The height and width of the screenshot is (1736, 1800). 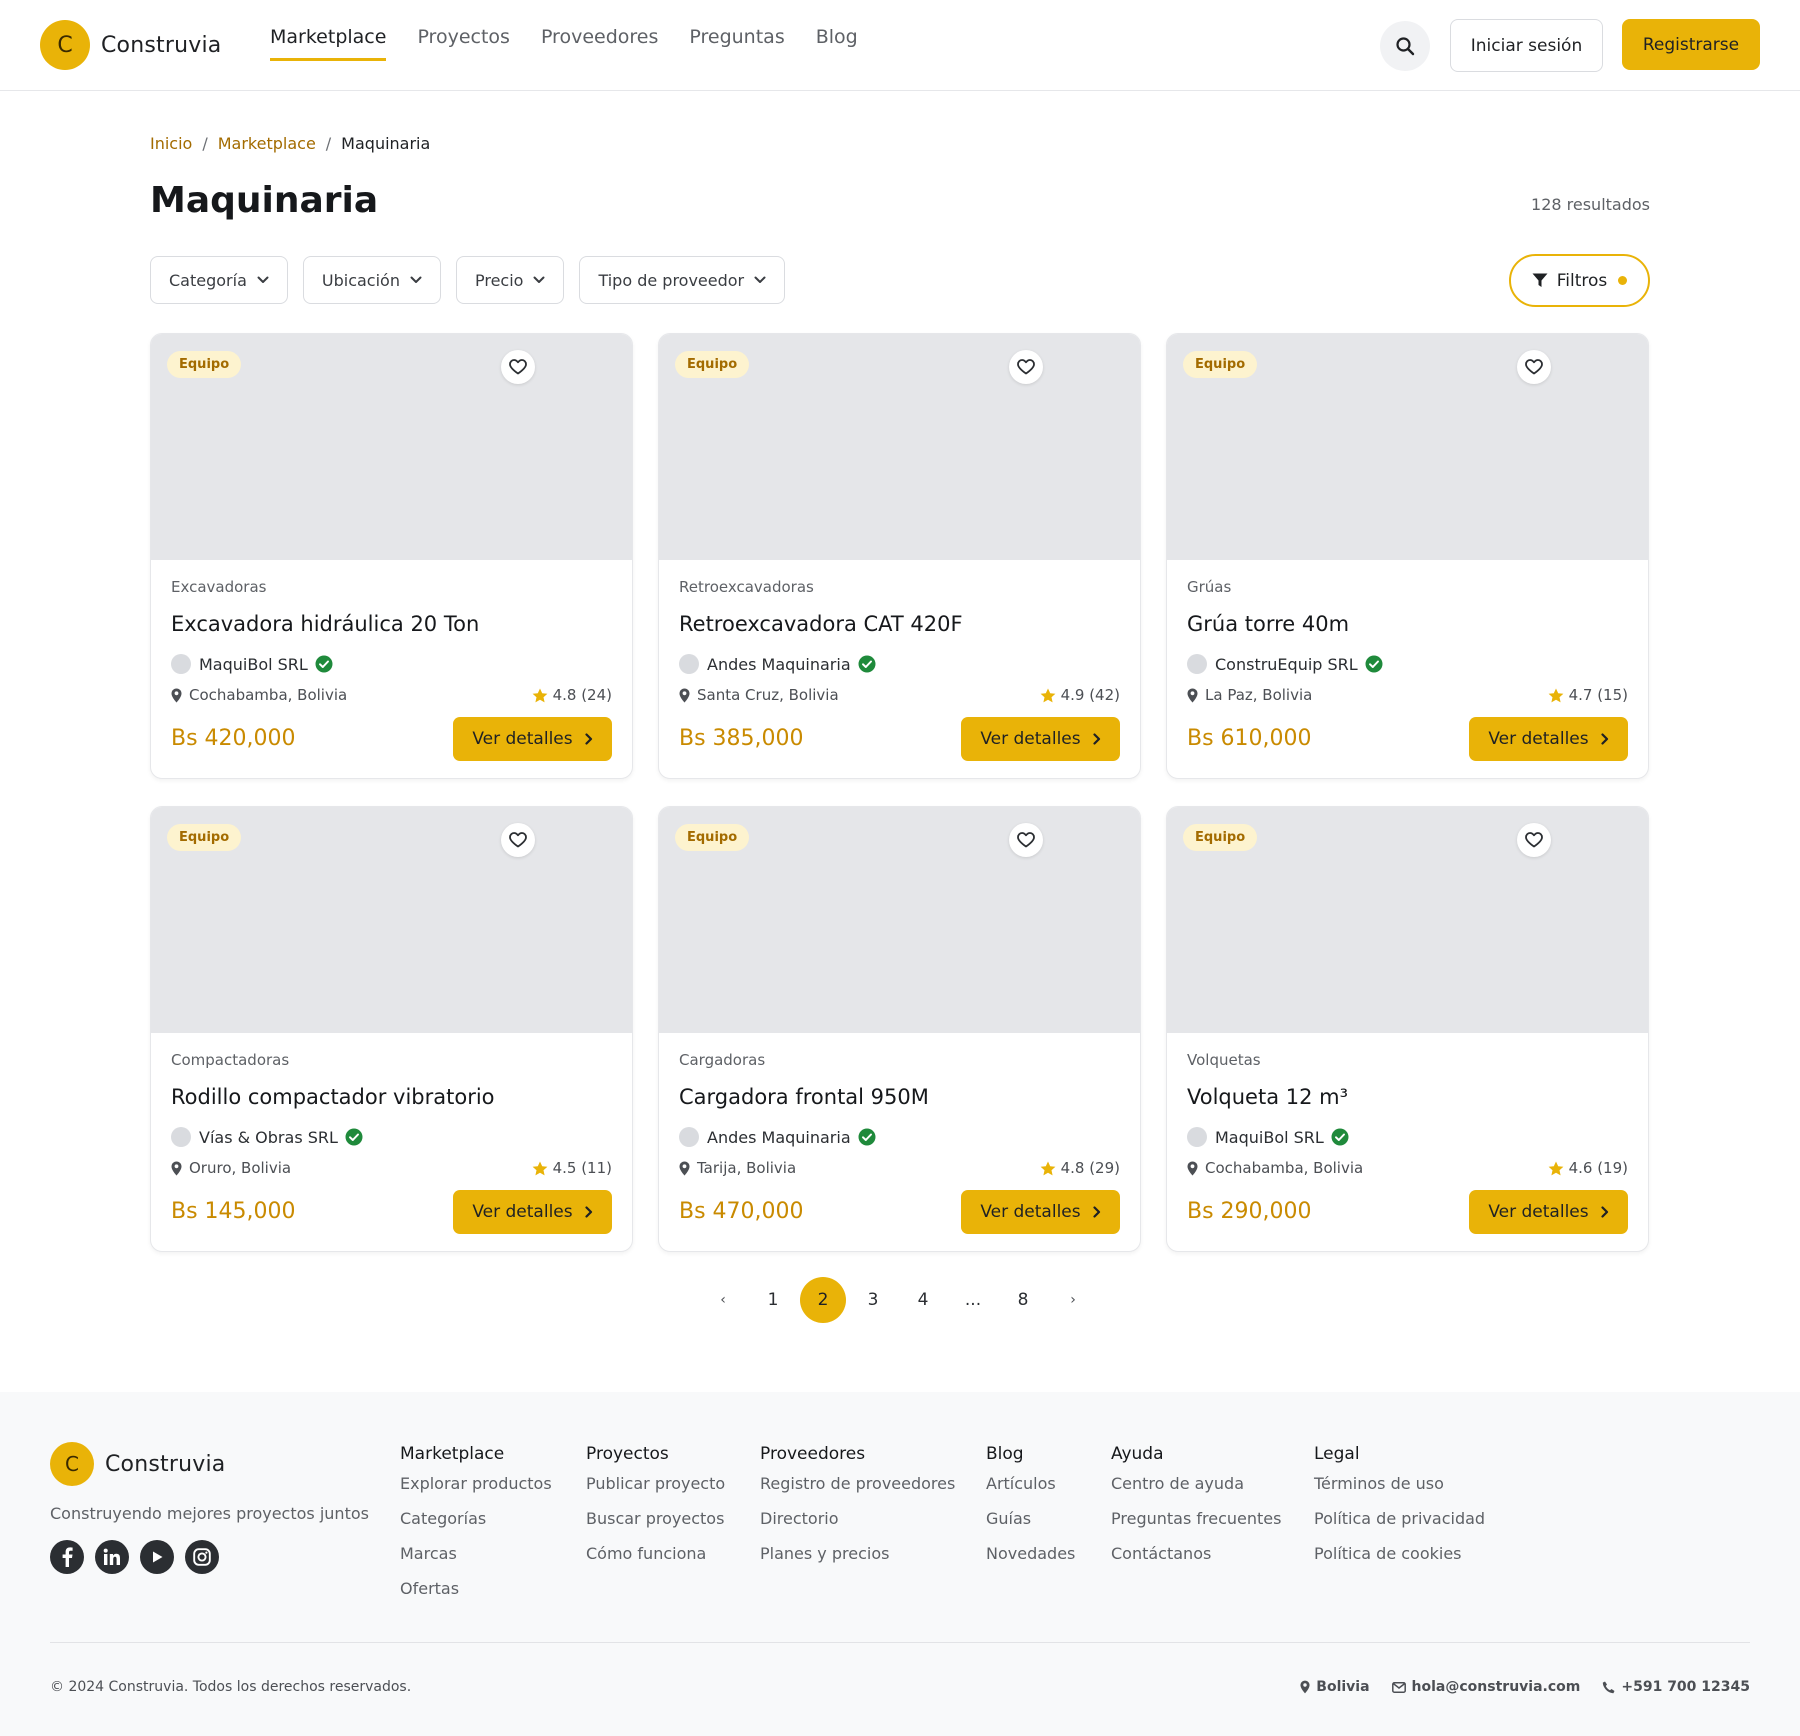 What do you see at coordinates (476, 1561) in the screenshot?
I see `footer-link: Marcas` at bounding box center [476, 1561].